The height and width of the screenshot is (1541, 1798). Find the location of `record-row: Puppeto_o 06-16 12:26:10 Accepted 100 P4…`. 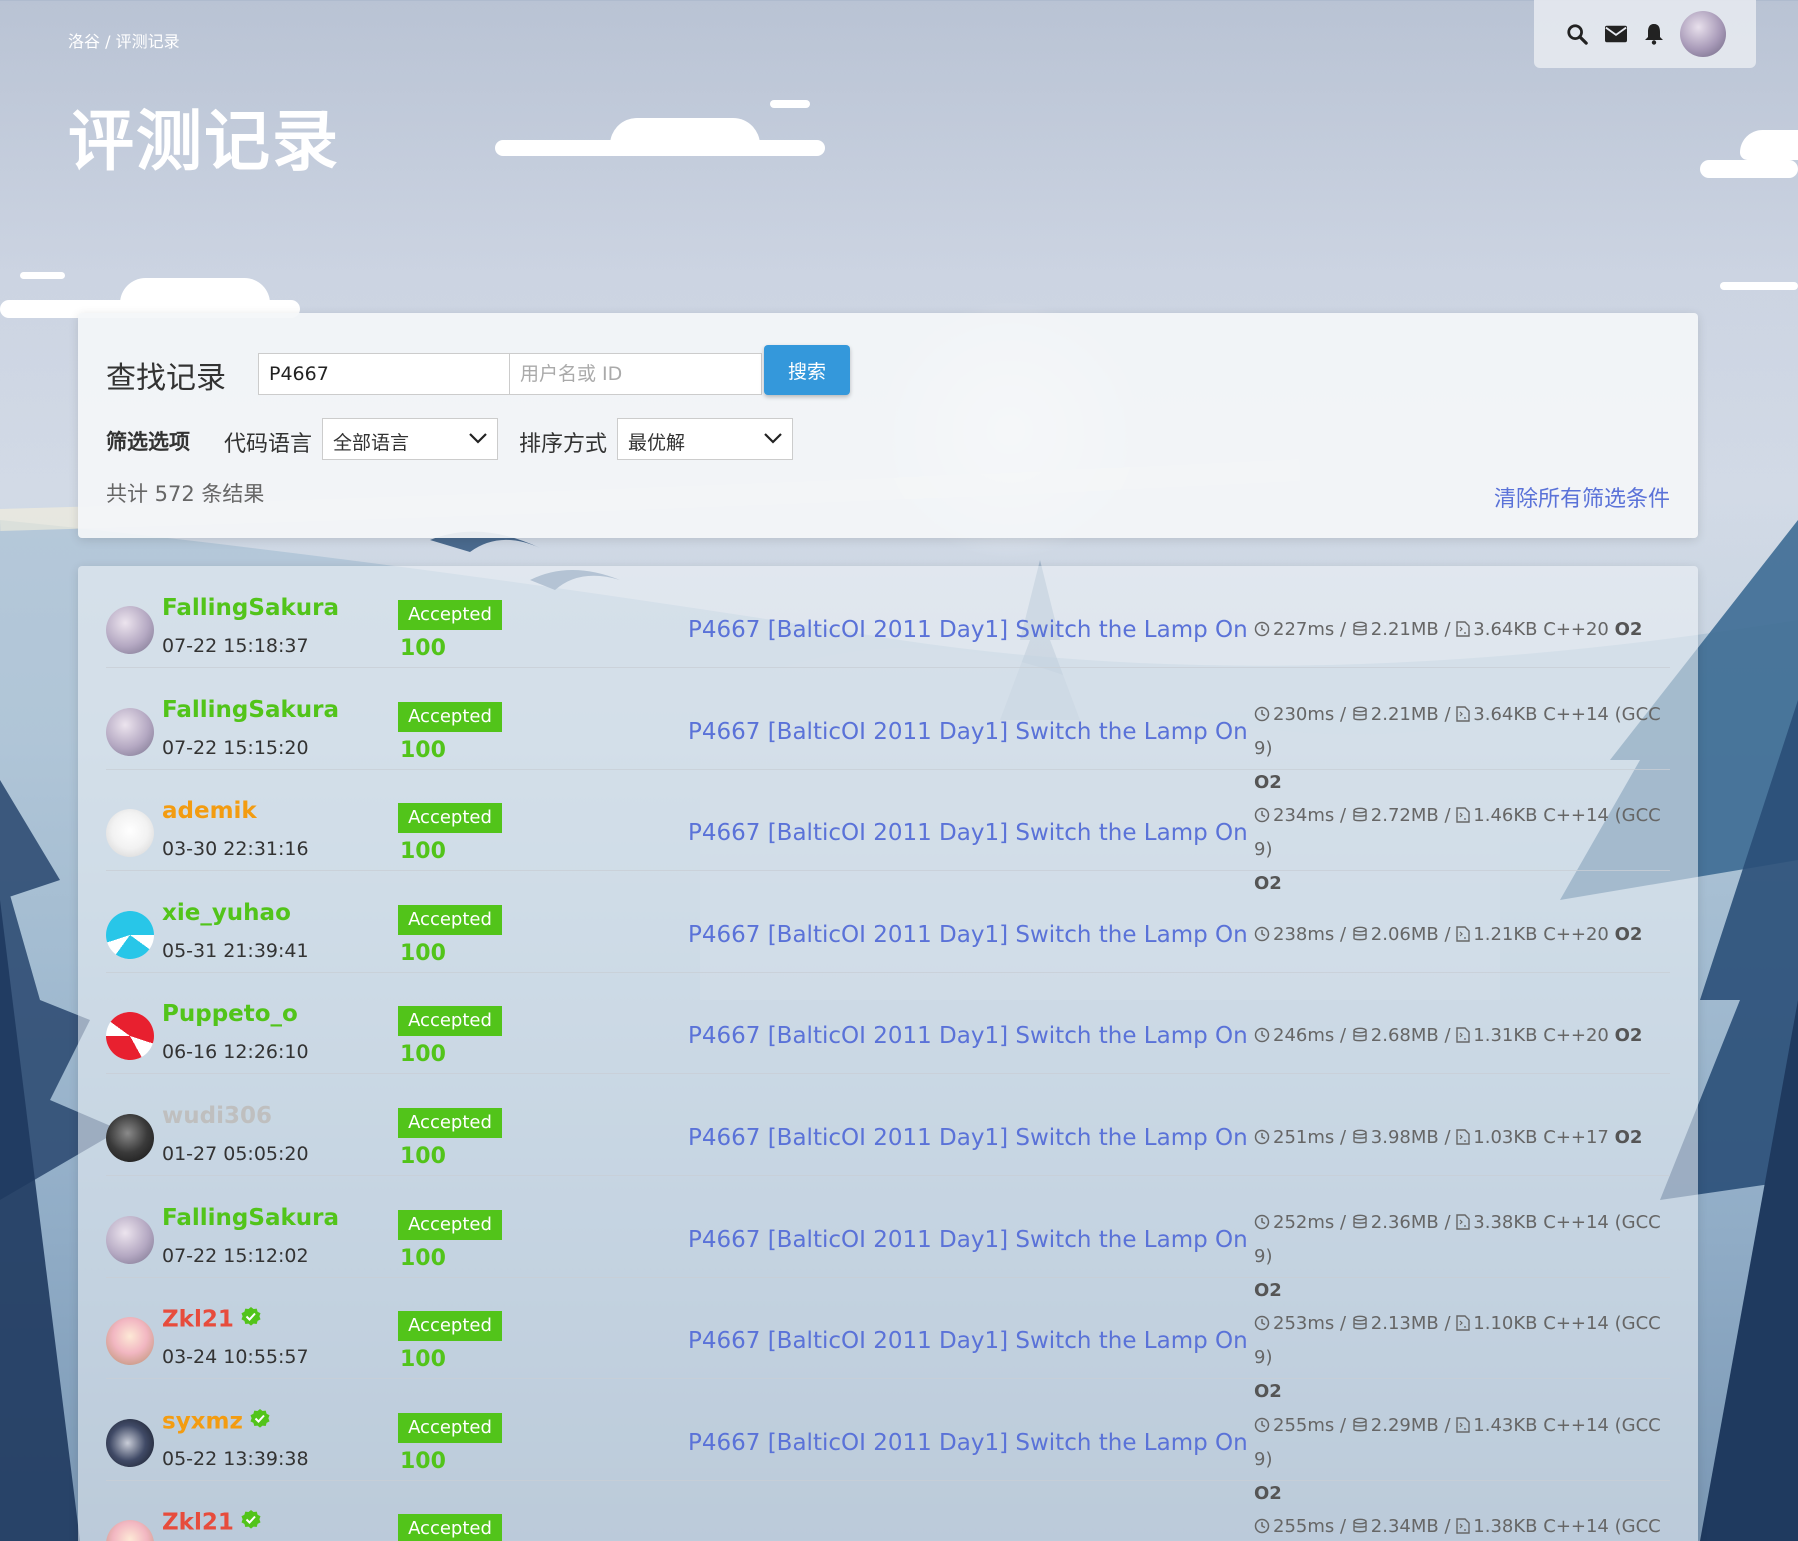

record-row: Puppeto_o 06-16 12:26:10 Accepted 100 P4… is located at coordinates (888, 1023).